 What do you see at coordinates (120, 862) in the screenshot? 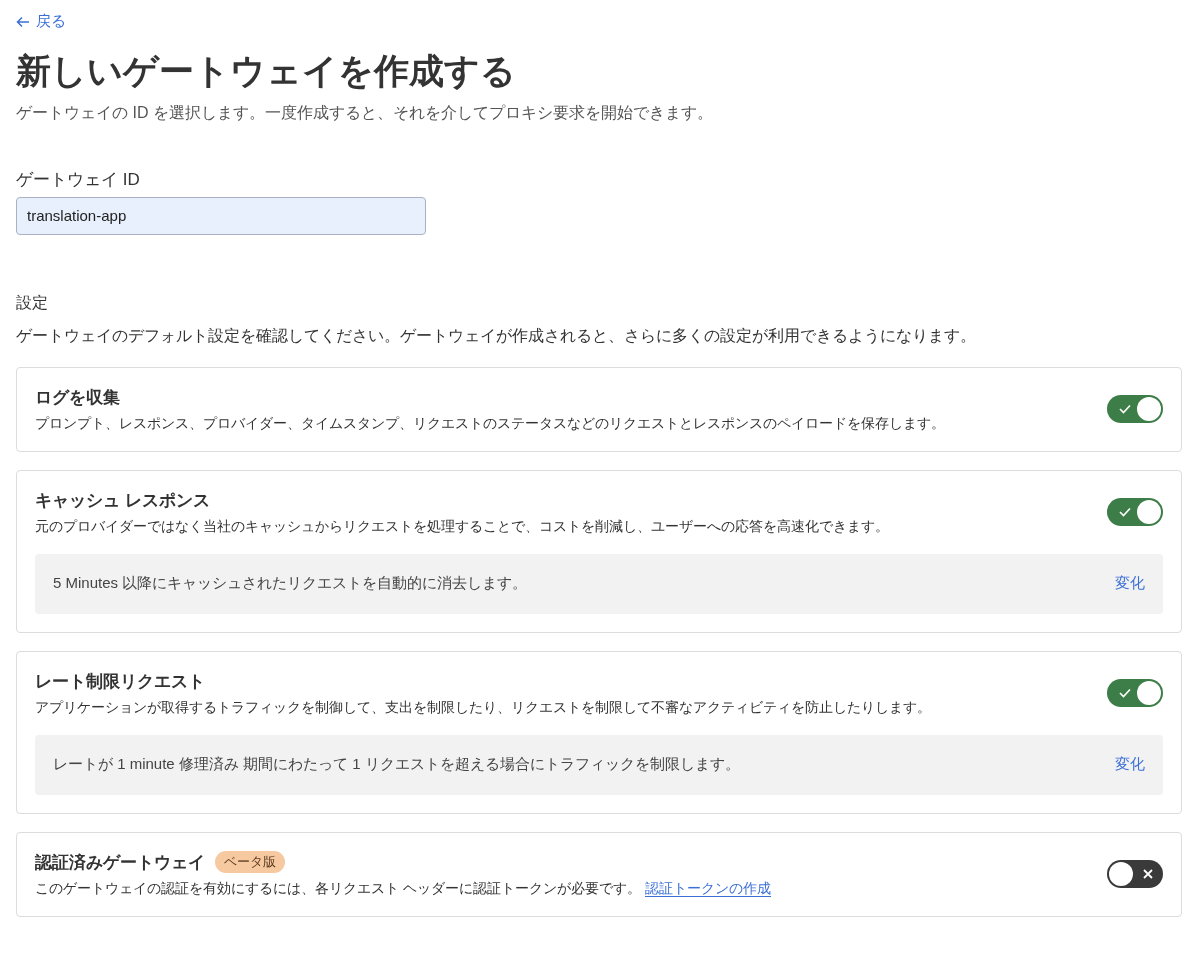
I see `setting-title: 認証済みゲートウェイ` at bounding box center [120, 862].